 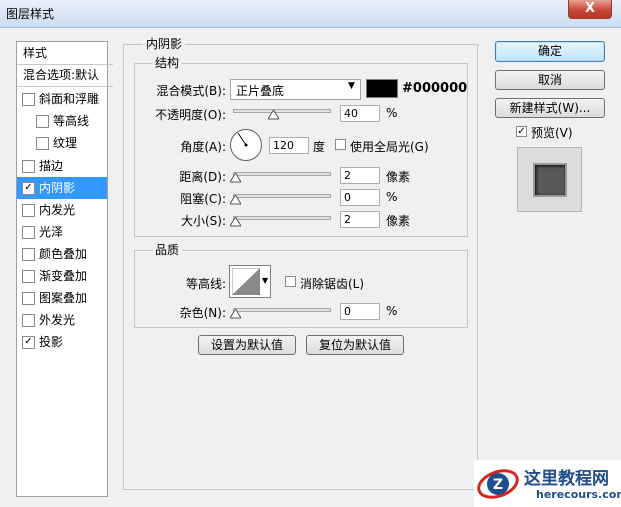 I want to click on sidebar-item-outer-glow: 外发光, so click(x=62, y=320).